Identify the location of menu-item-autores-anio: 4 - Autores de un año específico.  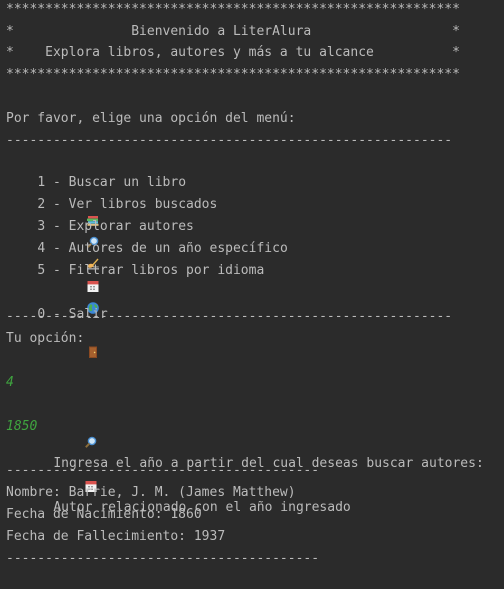
(147, 255).